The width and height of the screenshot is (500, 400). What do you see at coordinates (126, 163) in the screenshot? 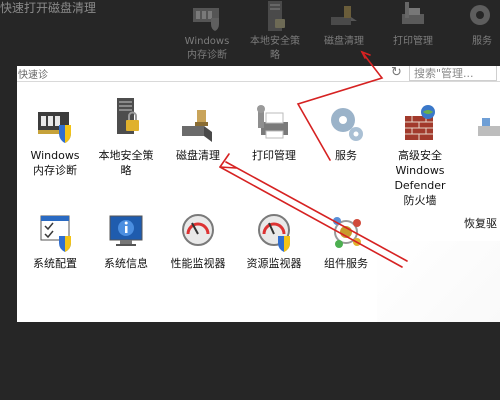
I see `tile-label: 本地安全策 略` at bounding box center [126, 163].